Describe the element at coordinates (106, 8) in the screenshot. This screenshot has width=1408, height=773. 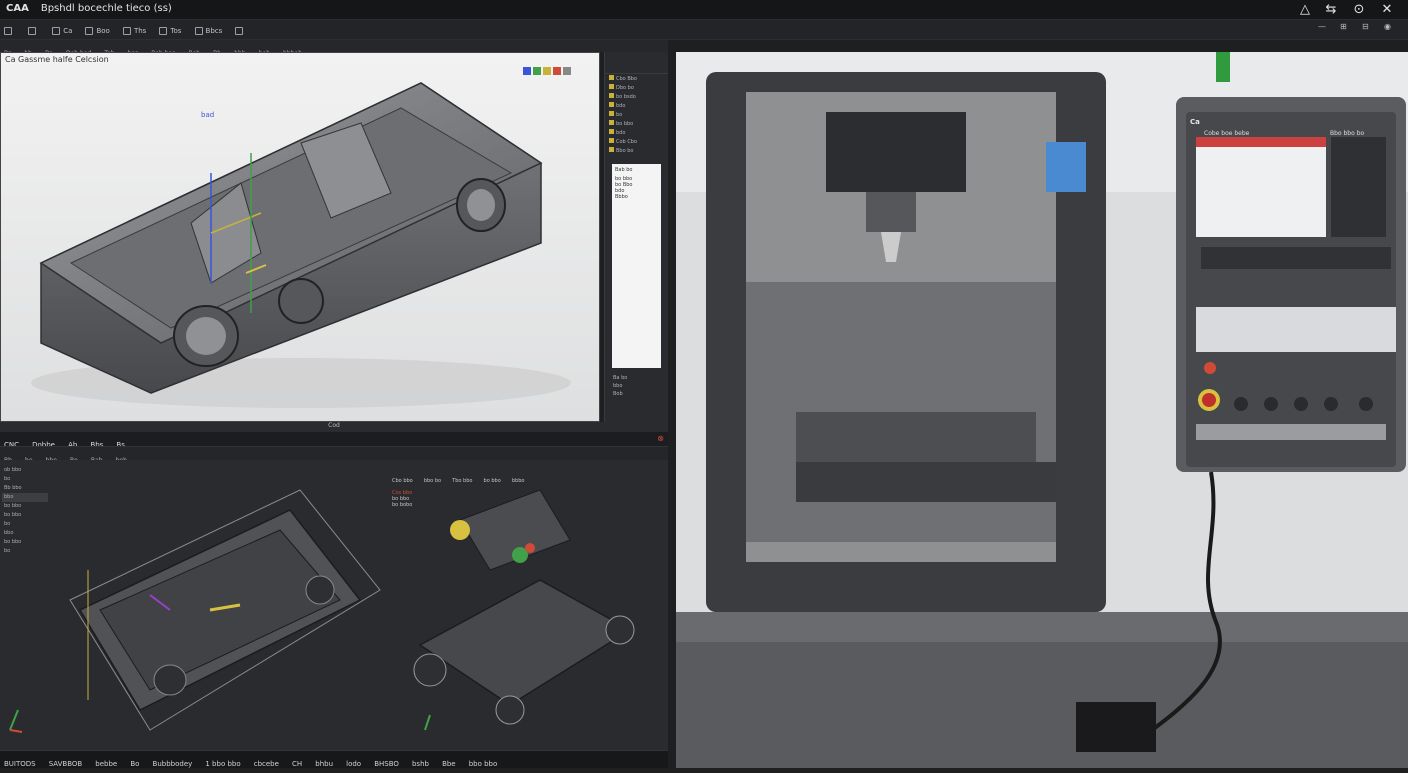
I see `document-title: Bpshdl bocechle tieco (ss)` at that location.